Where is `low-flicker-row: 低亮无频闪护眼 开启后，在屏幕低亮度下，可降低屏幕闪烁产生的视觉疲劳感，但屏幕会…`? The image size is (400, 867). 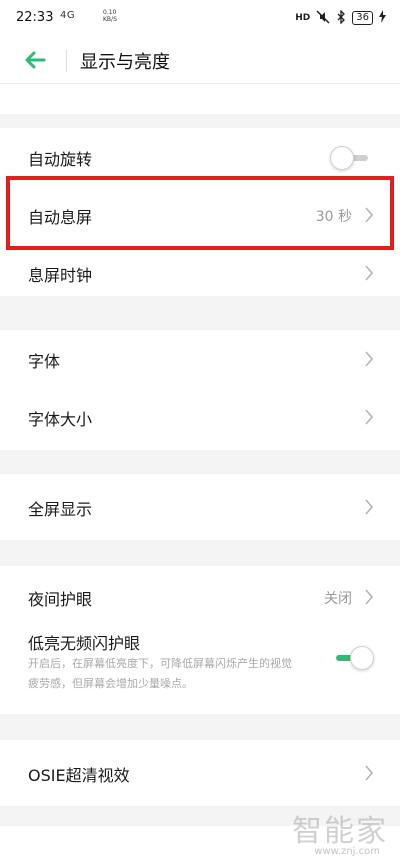 low-flicker-row: 低亮无频闪护眼 开启后，在屏幕低亮度下，可降低屏幕闪烁产生的视觉疲劳感，但屏幕会… is located at coordinates (200, 669).